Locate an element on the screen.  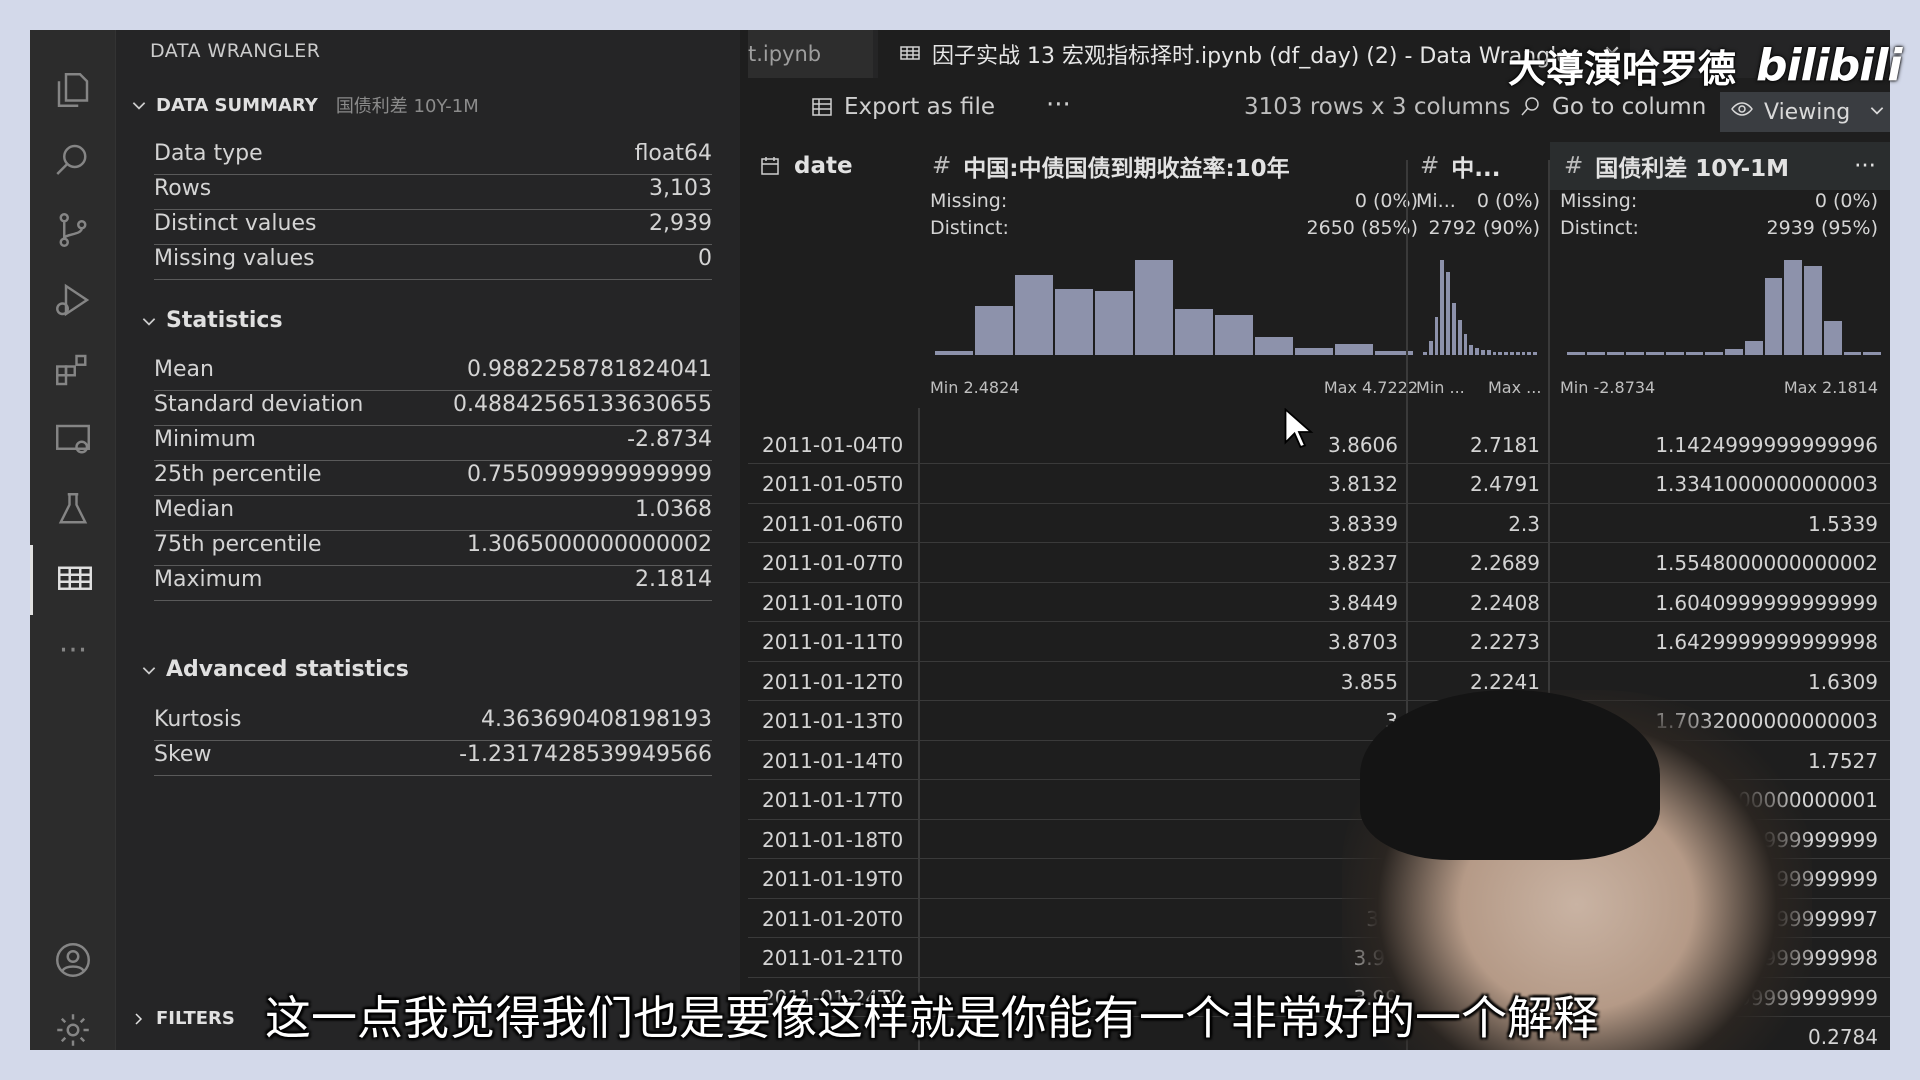
table-cell-c2: 2.7181 is located at coordinates (1479, 444).